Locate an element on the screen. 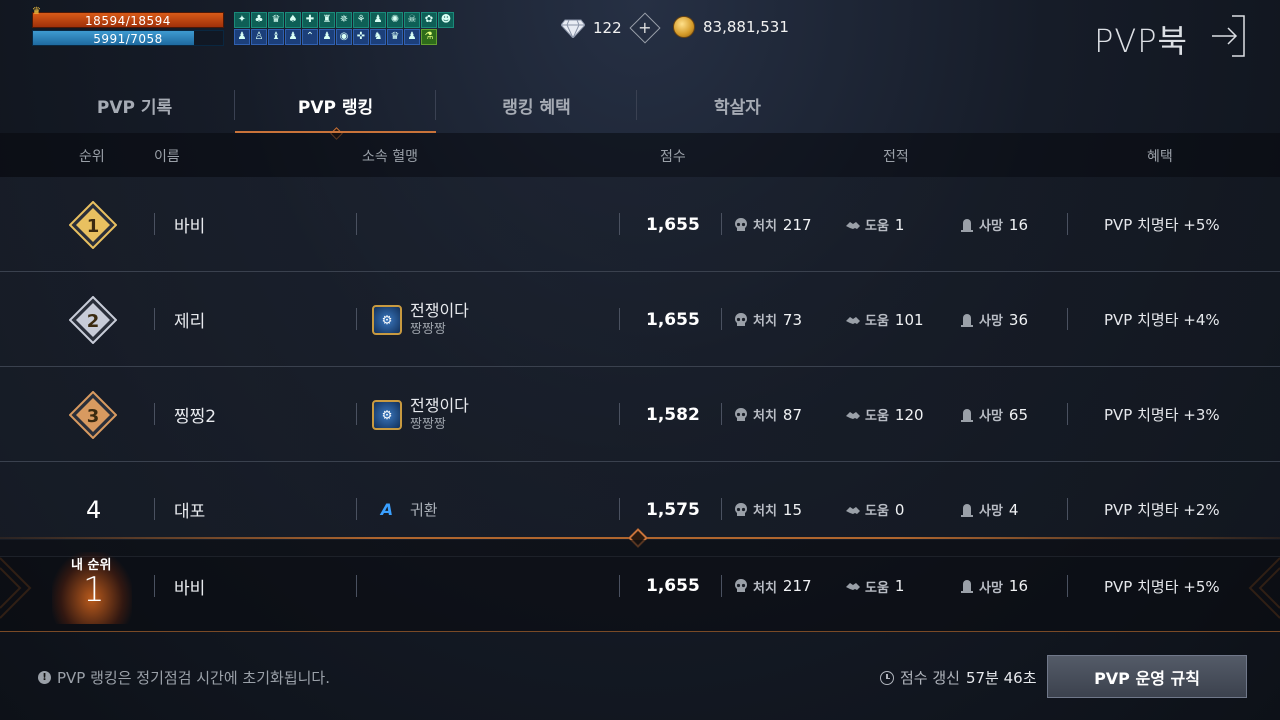 Image resolution: width=1280 pixels, height=720 pixels. buff-icon: ⚘ is located at coordinates (361, 20).